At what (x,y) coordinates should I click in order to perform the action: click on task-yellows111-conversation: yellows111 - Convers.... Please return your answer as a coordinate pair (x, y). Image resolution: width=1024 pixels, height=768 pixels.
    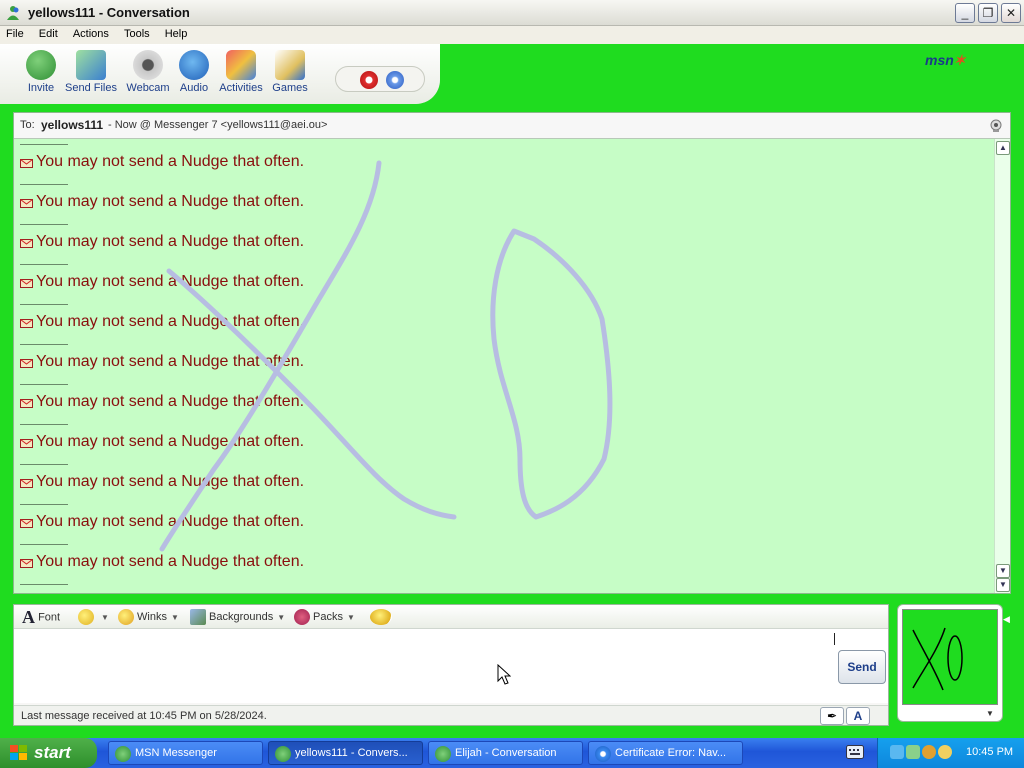
    Looking at the image, I should click on (345, 753).